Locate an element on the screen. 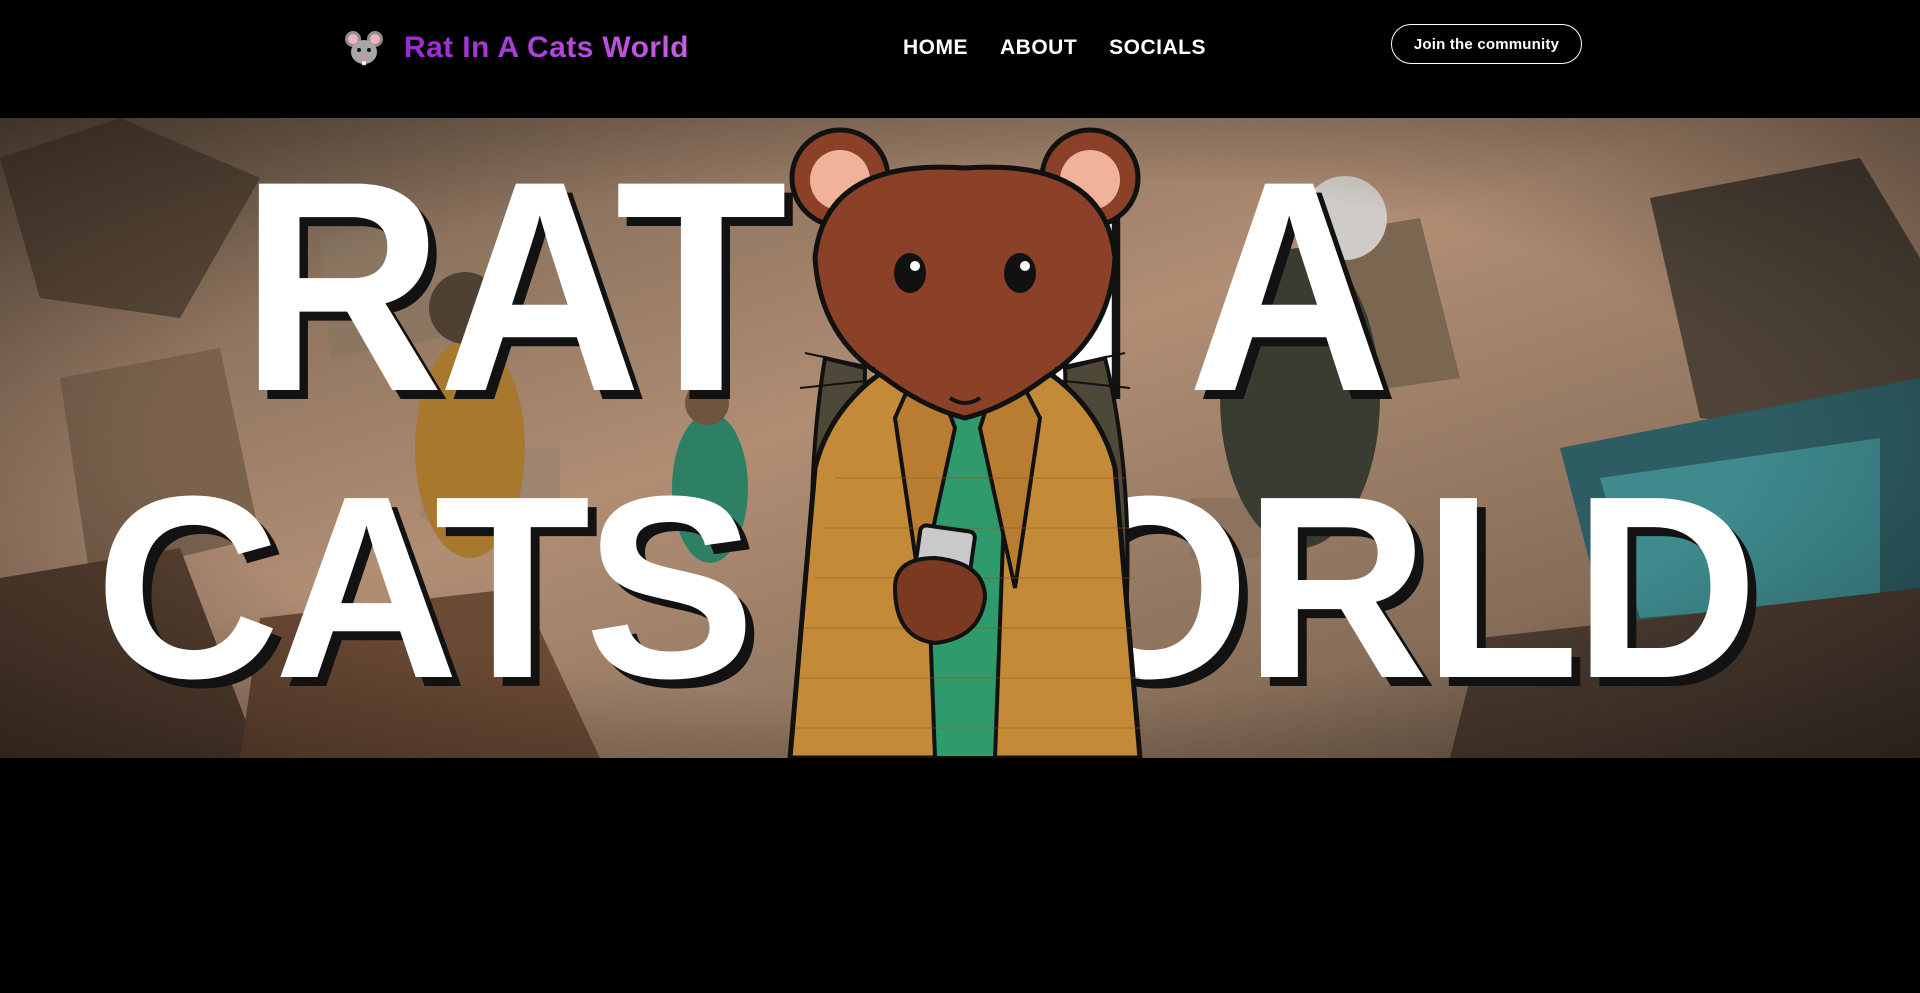 The width and height of the screenshot is (1920, 993). brand-name: Rat In A Cats World is located at coordinates (546, 47).